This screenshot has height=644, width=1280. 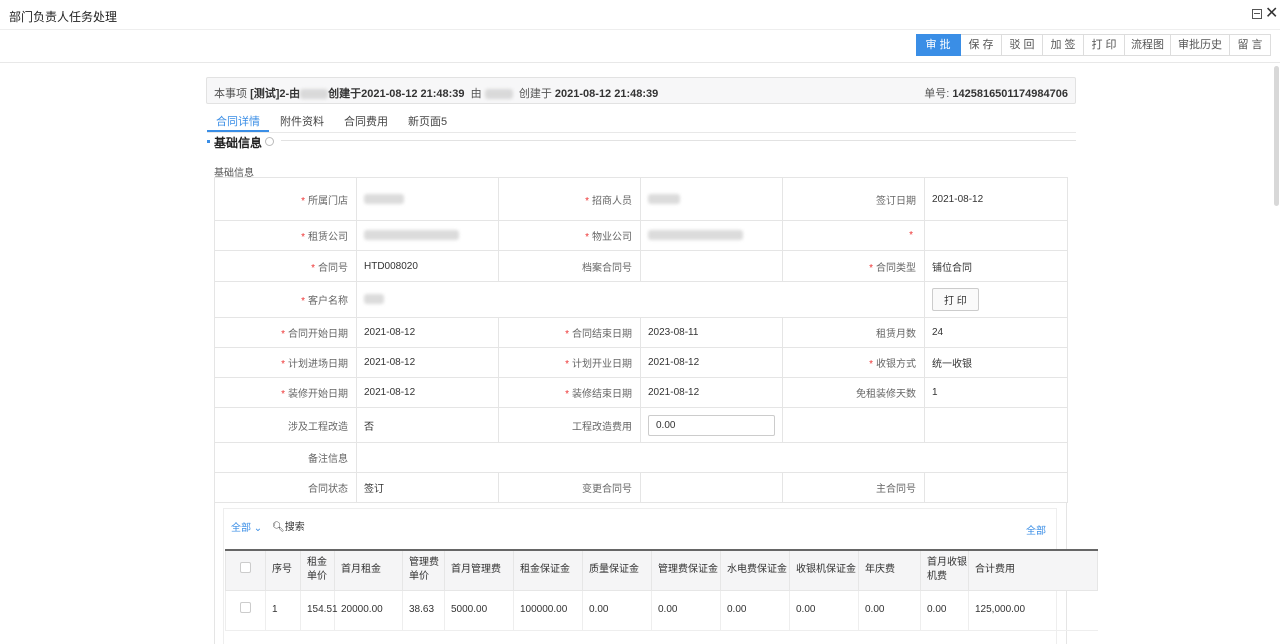 I want to click on table-cell: 20000.00, so click(x=368, y=610).